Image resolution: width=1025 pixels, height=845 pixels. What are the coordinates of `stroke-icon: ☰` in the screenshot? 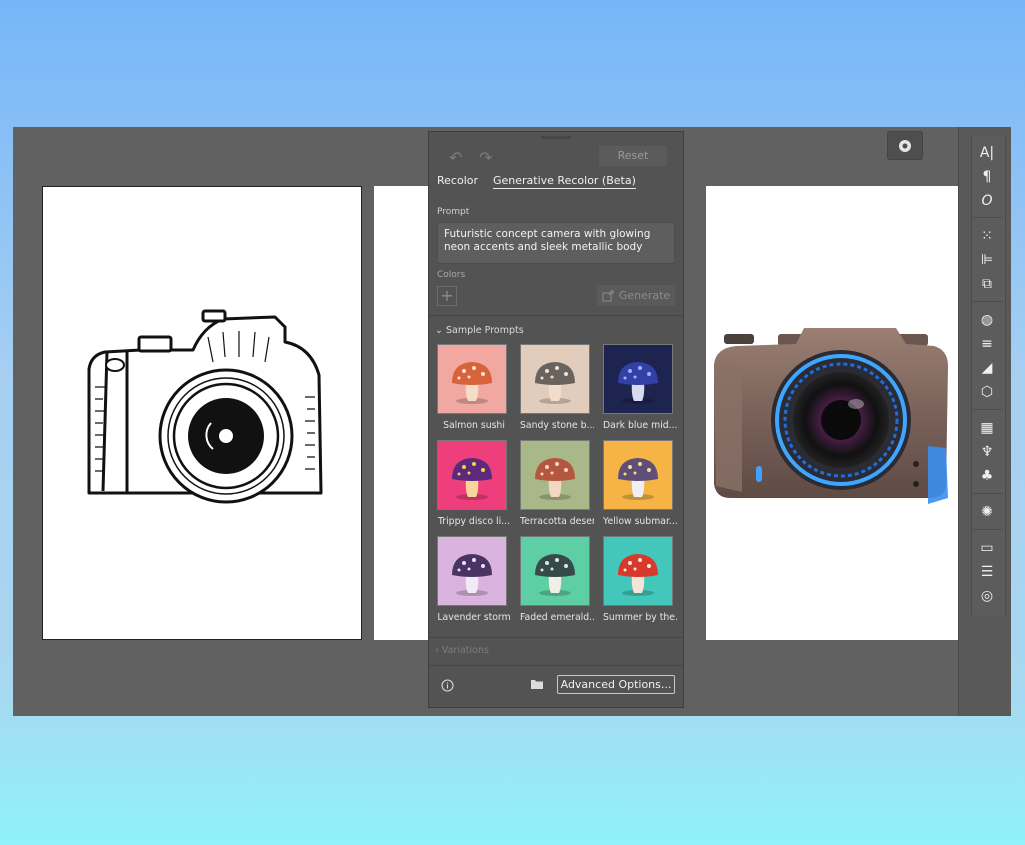 It's located at (987, 572).